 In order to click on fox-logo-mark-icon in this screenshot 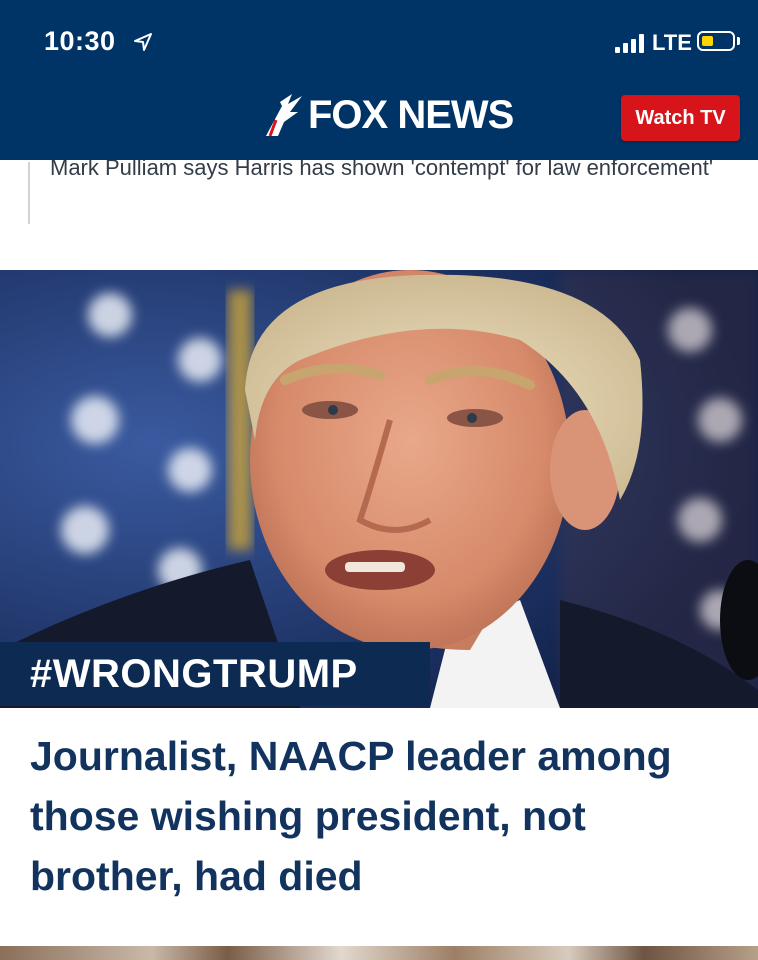, I will do `click(284, 115)`.